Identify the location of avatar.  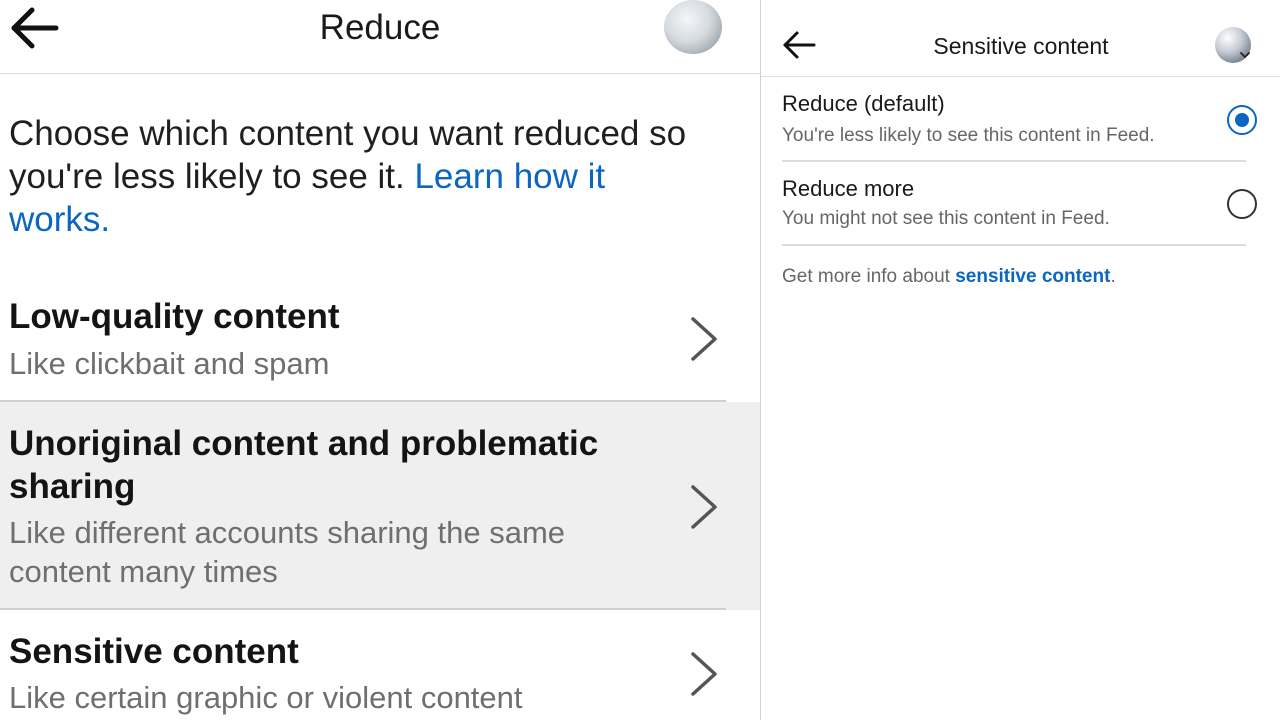
(693, 27).